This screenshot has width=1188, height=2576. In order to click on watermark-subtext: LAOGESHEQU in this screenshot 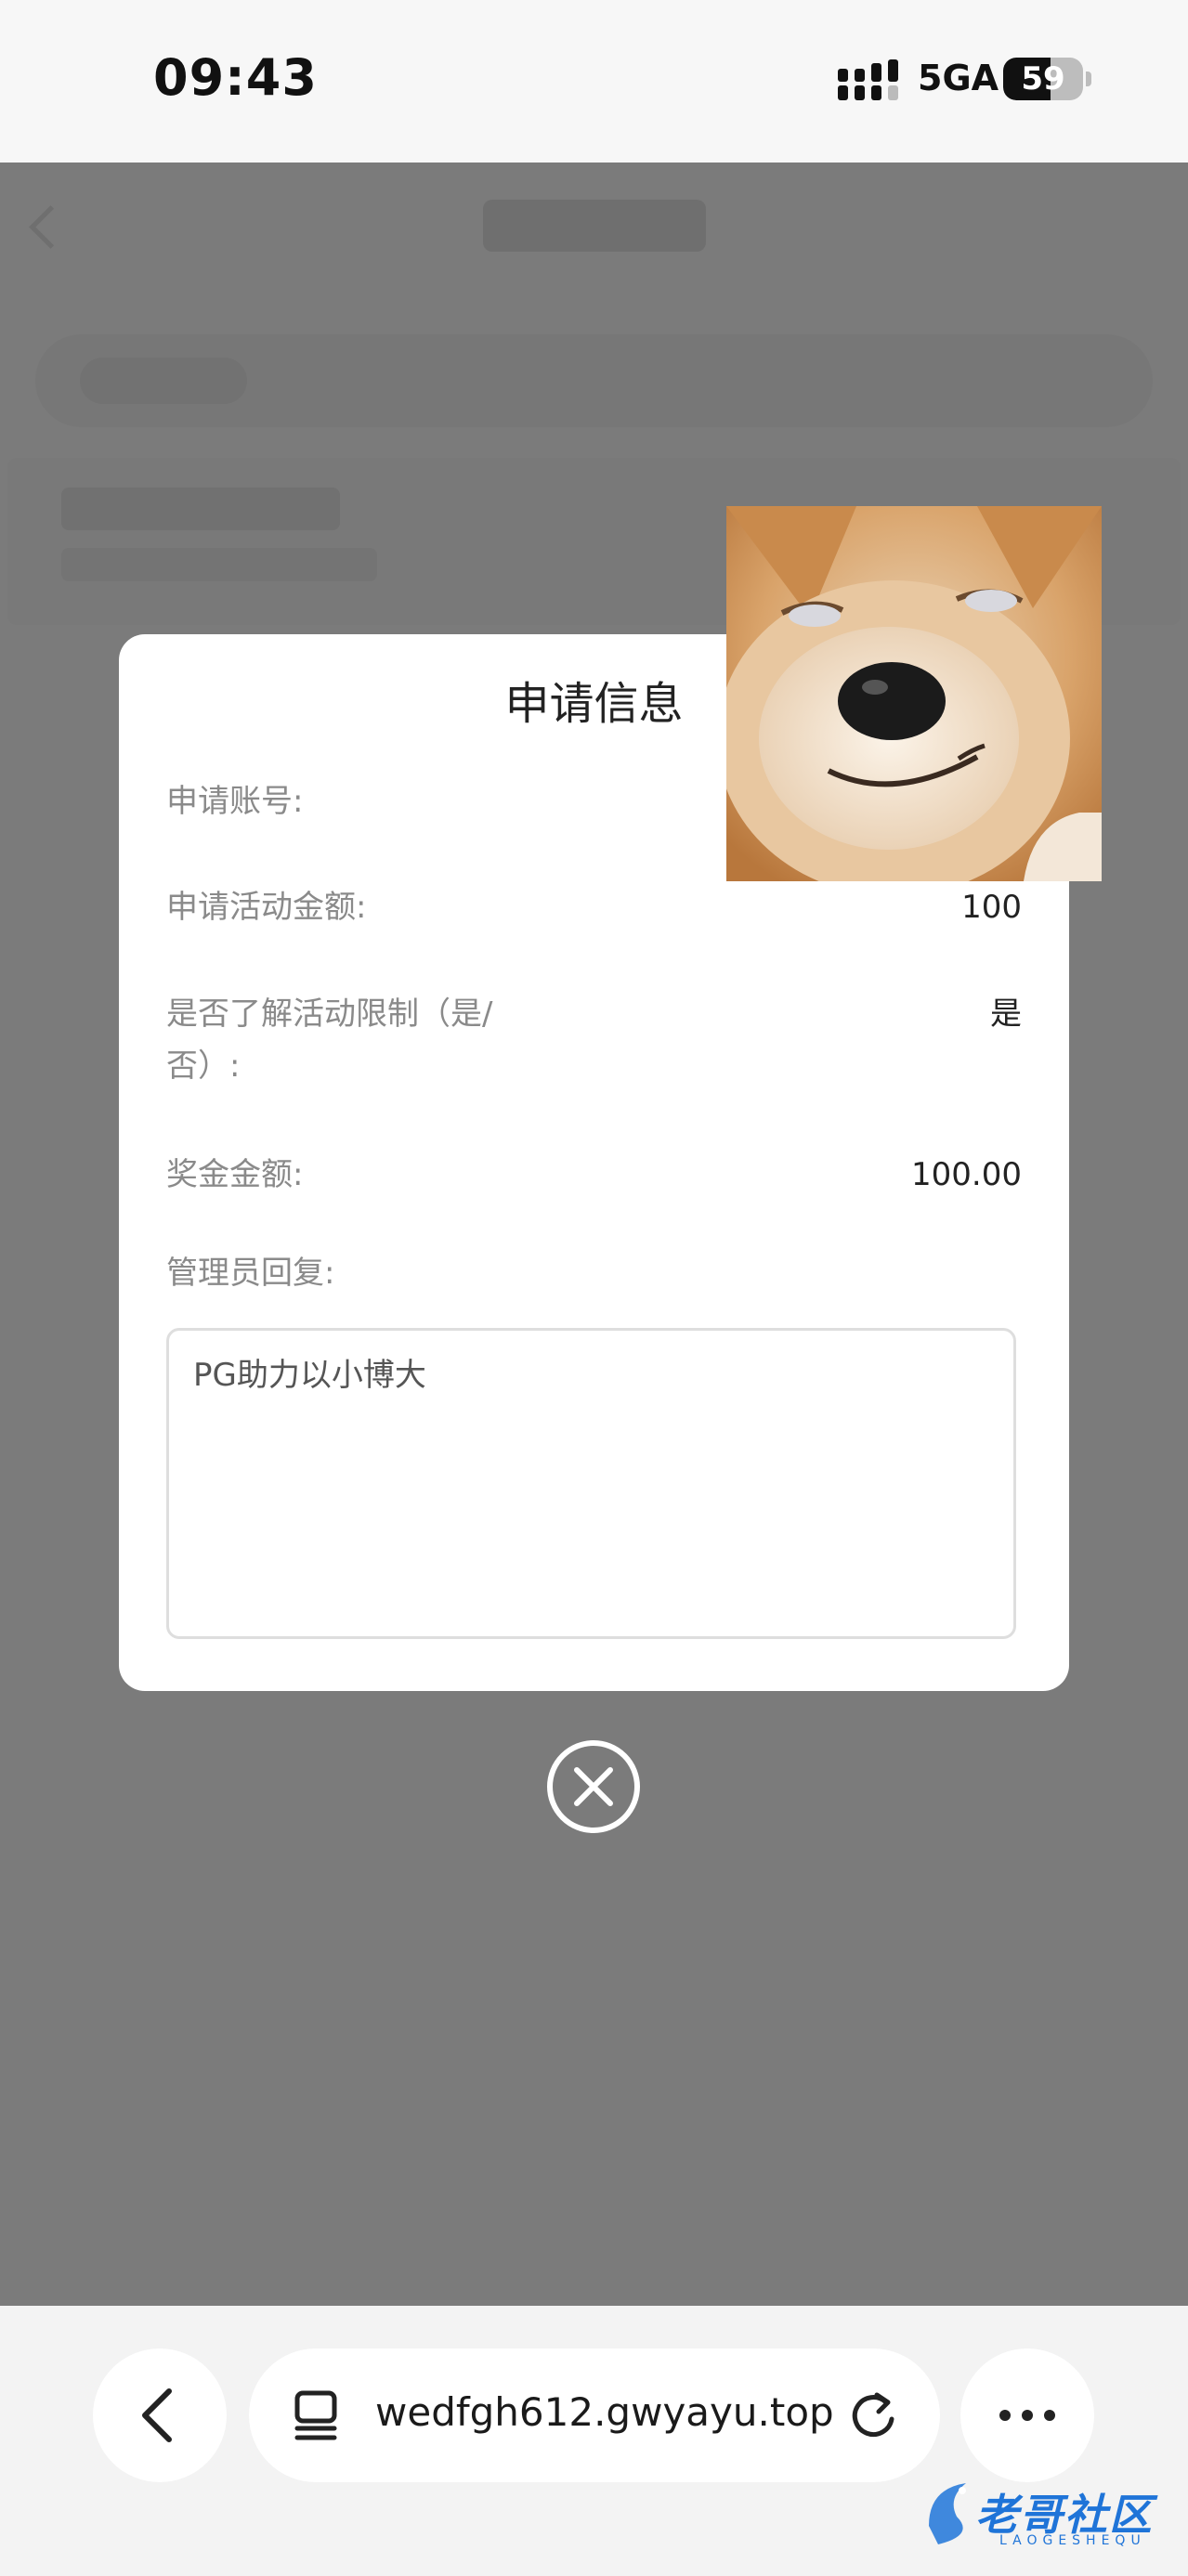, I will do `click(1072, 2540)`.